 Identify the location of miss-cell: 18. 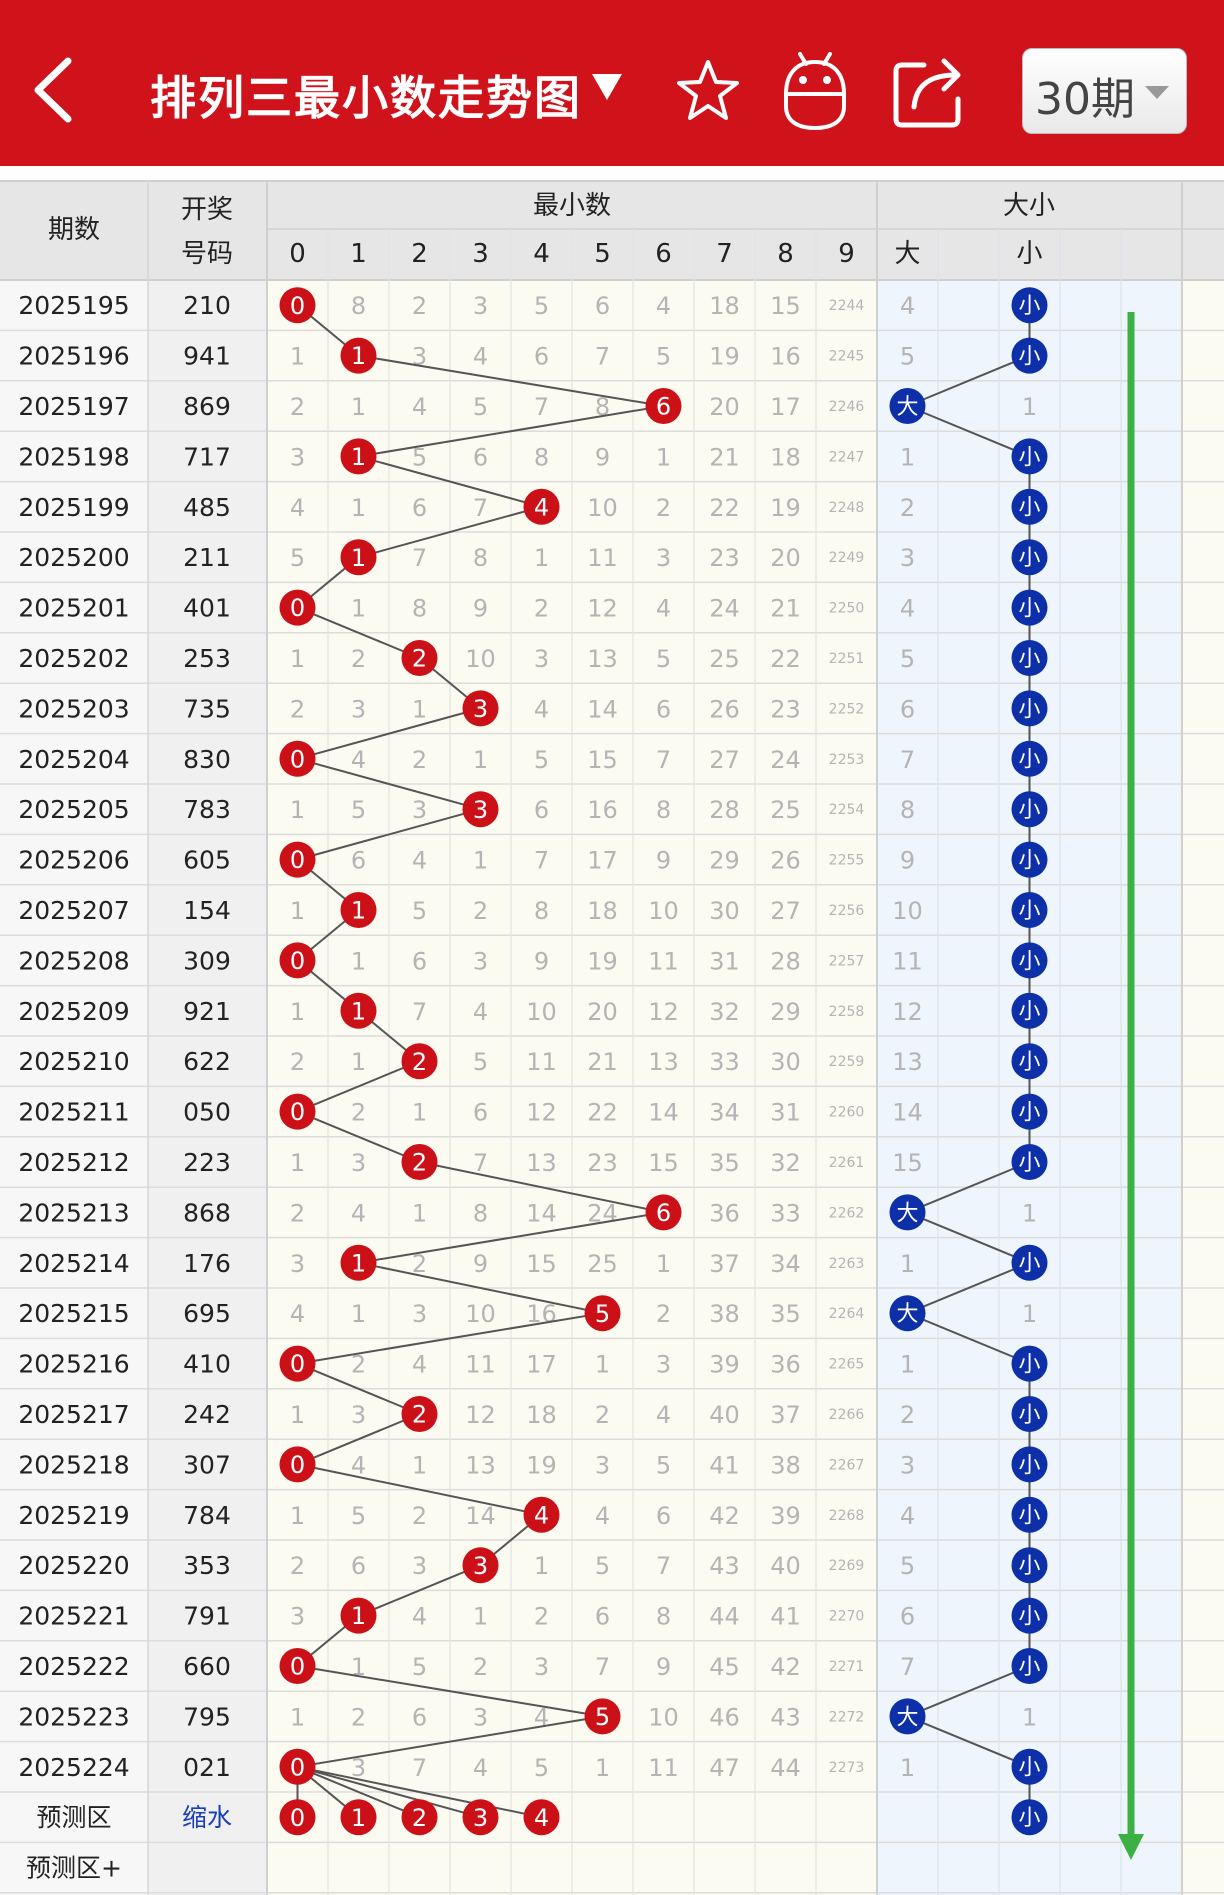
(541, 1415).